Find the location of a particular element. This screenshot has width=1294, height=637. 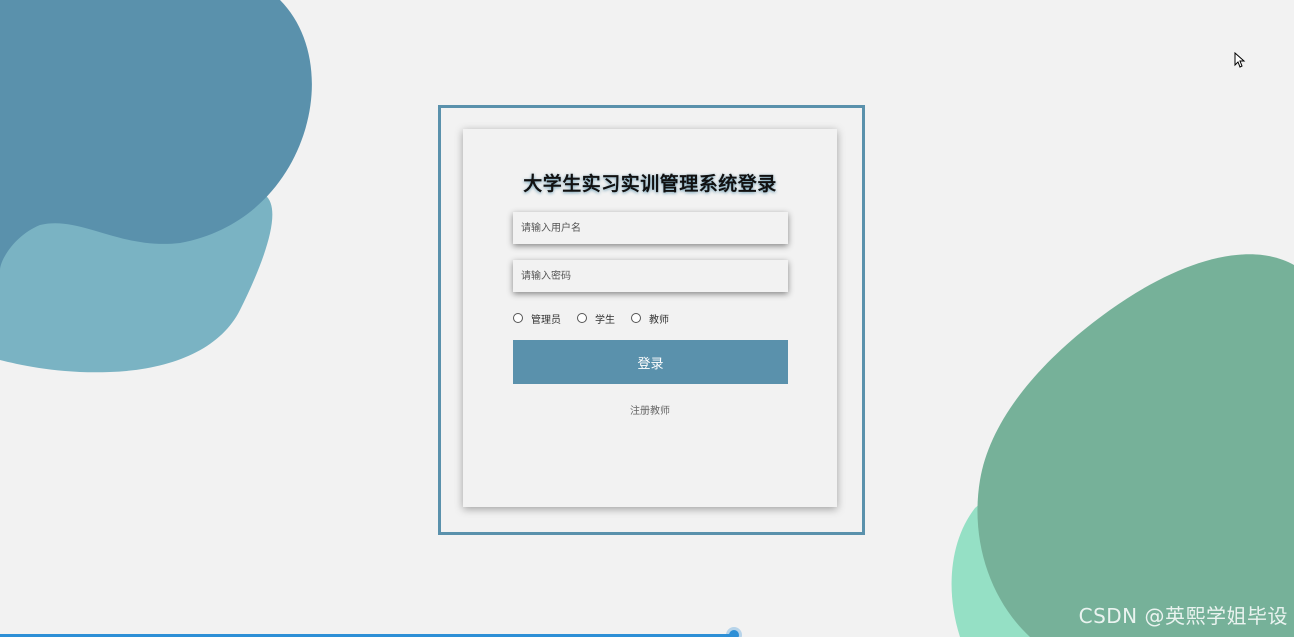

login-button: 登录 is located at coordinates (650, 362).